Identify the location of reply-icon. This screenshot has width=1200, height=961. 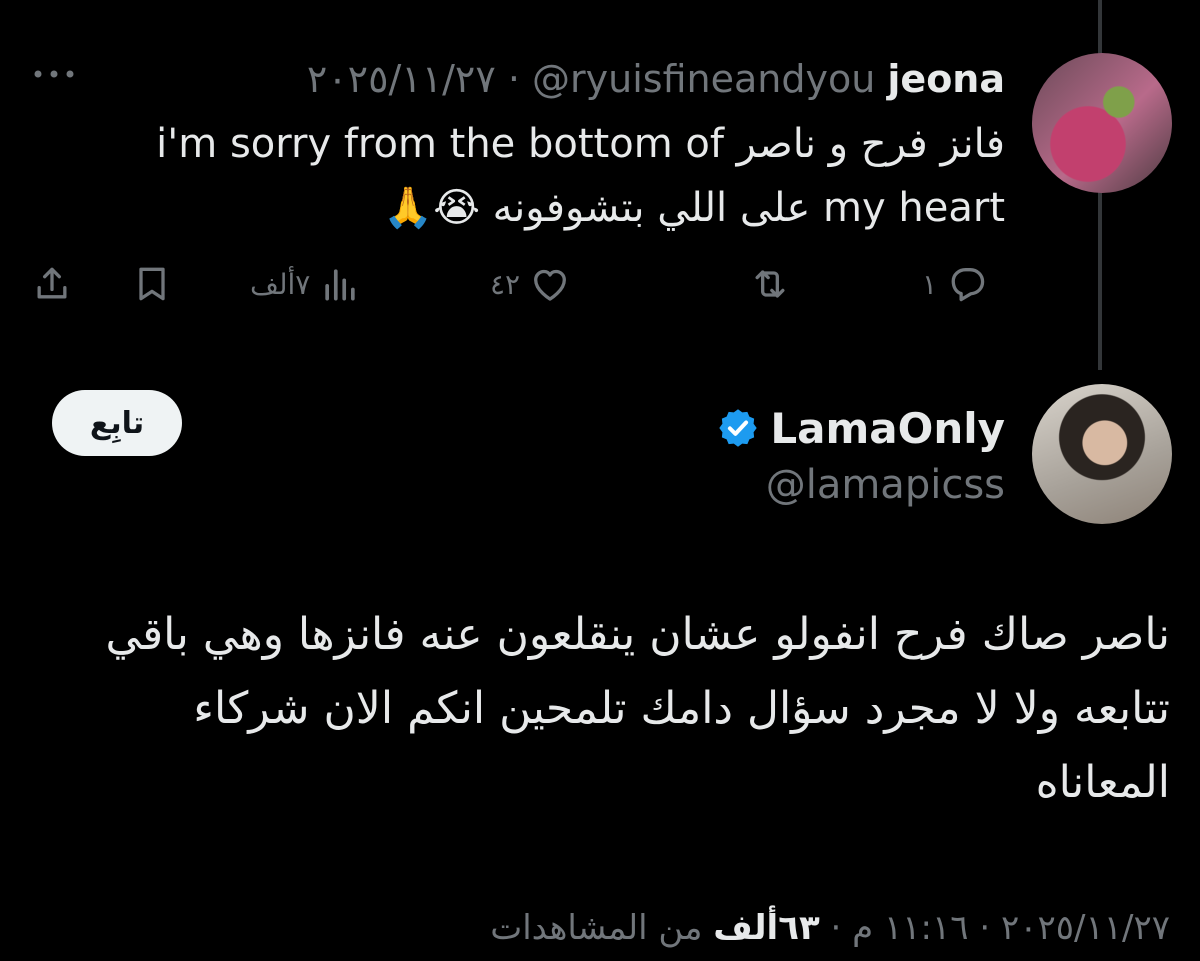
(968, 285).